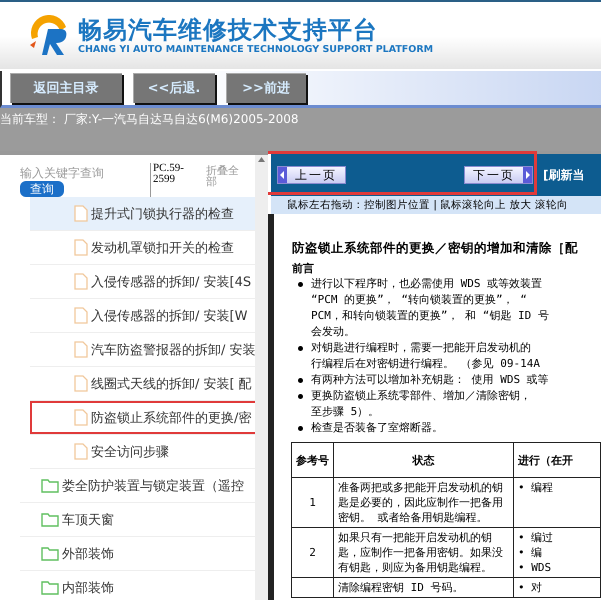 The height and width of the screenshot is (600, 601). Describe the element at coordinates (75, 173) in the screenshot. I see `search-field: 输入关键字查询` at that location.